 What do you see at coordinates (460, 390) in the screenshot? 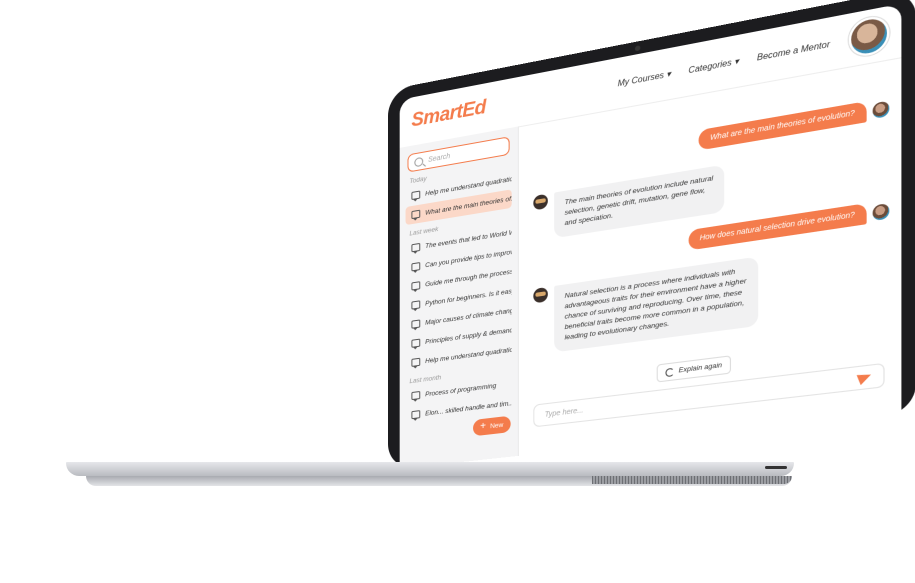
I see `history-item-label: Process of programming` at bounding box center [460, 390].